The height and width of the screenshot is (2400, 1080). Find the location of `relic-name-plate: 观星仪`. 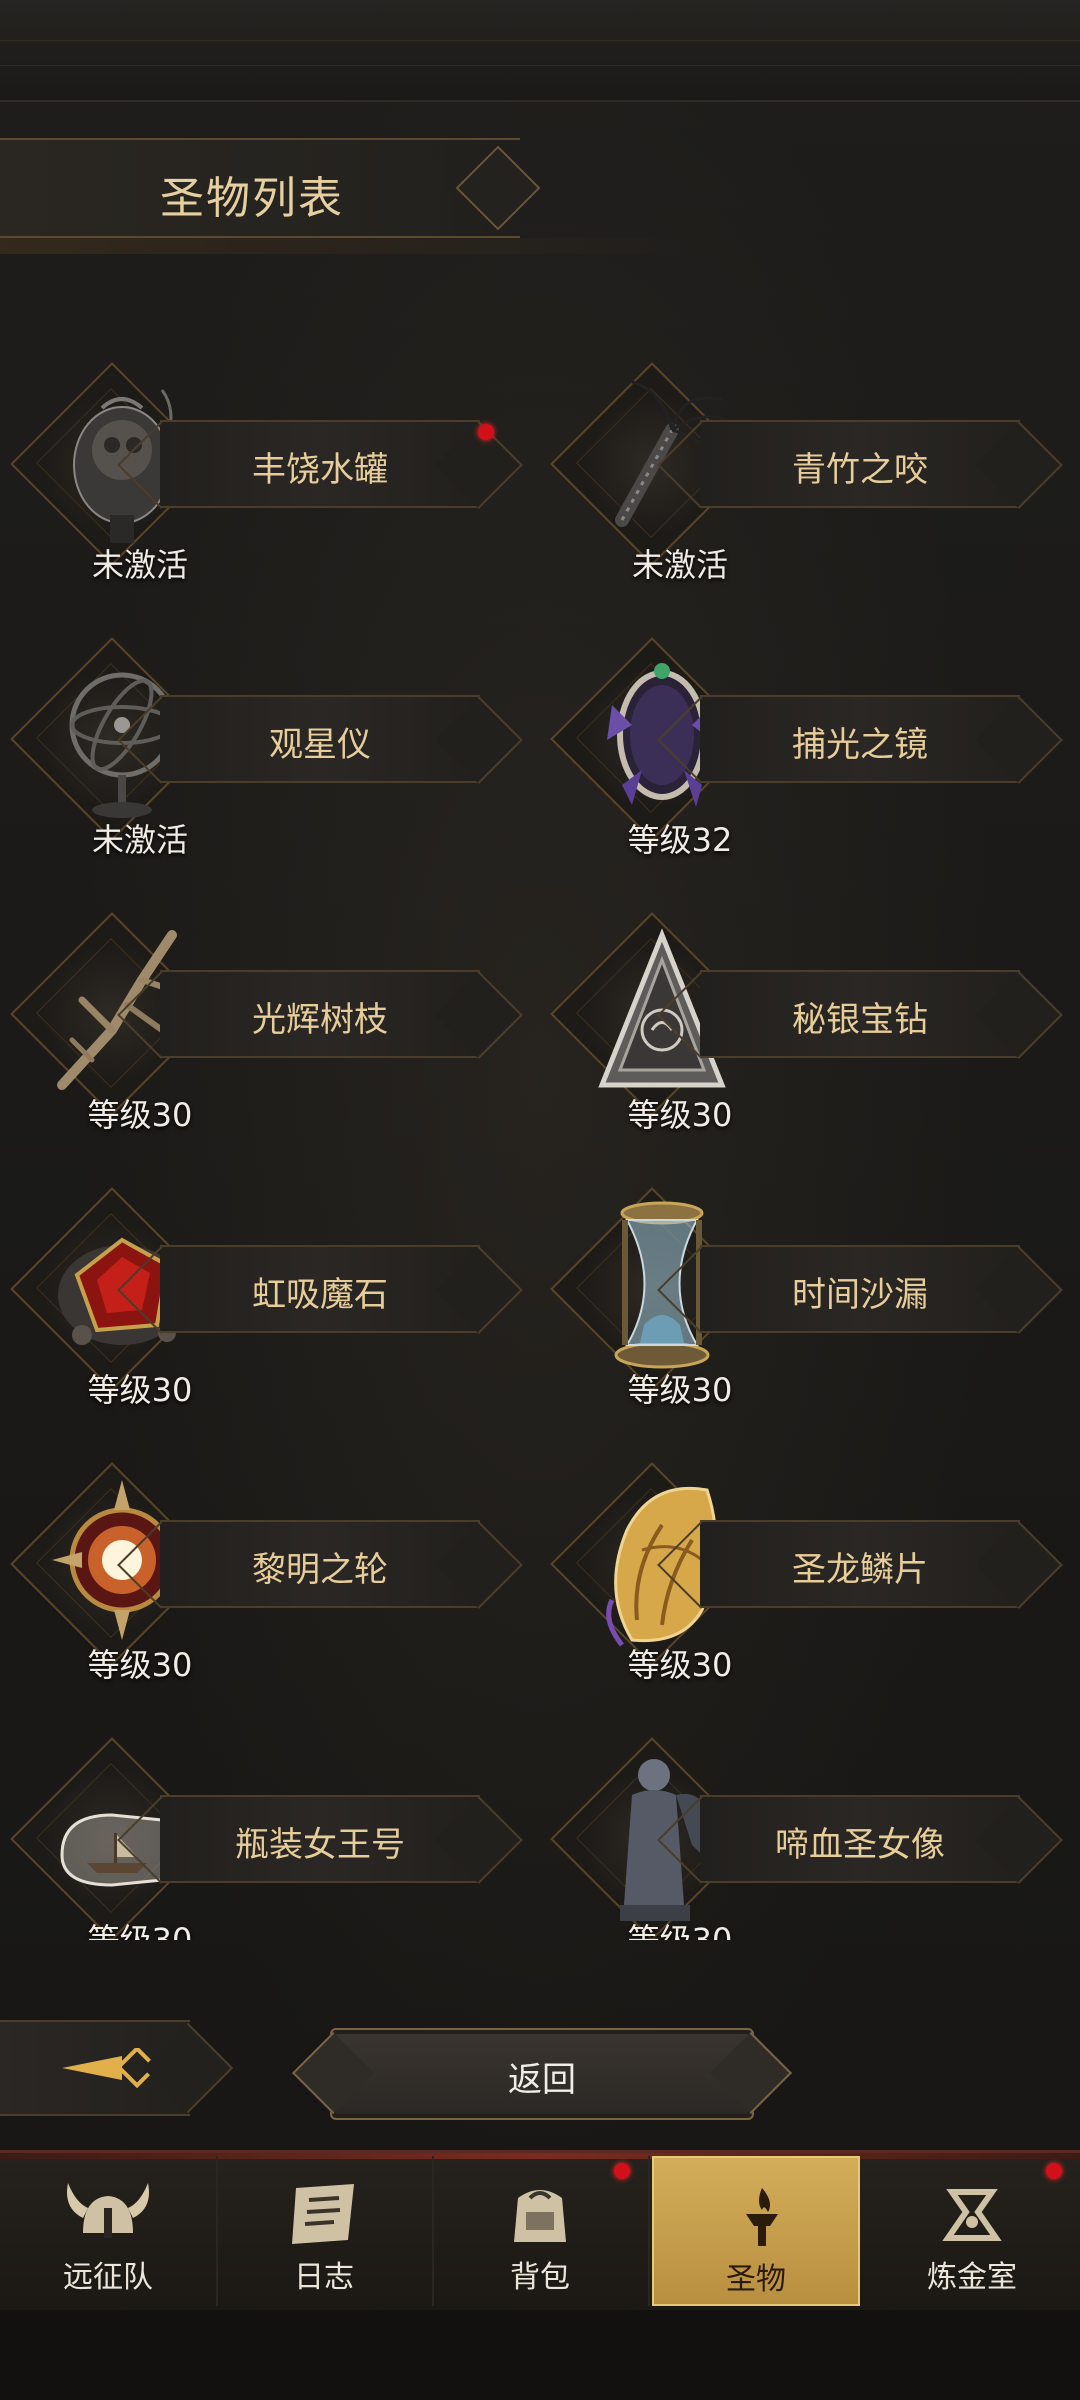

relic-name-plate: 观星仪 is located at coordinates (320, 739).